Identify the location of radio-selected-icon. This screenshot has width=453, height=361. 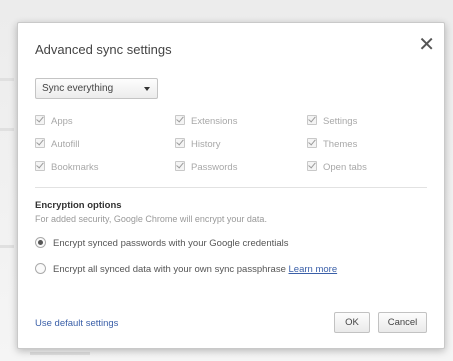
(40, 242).